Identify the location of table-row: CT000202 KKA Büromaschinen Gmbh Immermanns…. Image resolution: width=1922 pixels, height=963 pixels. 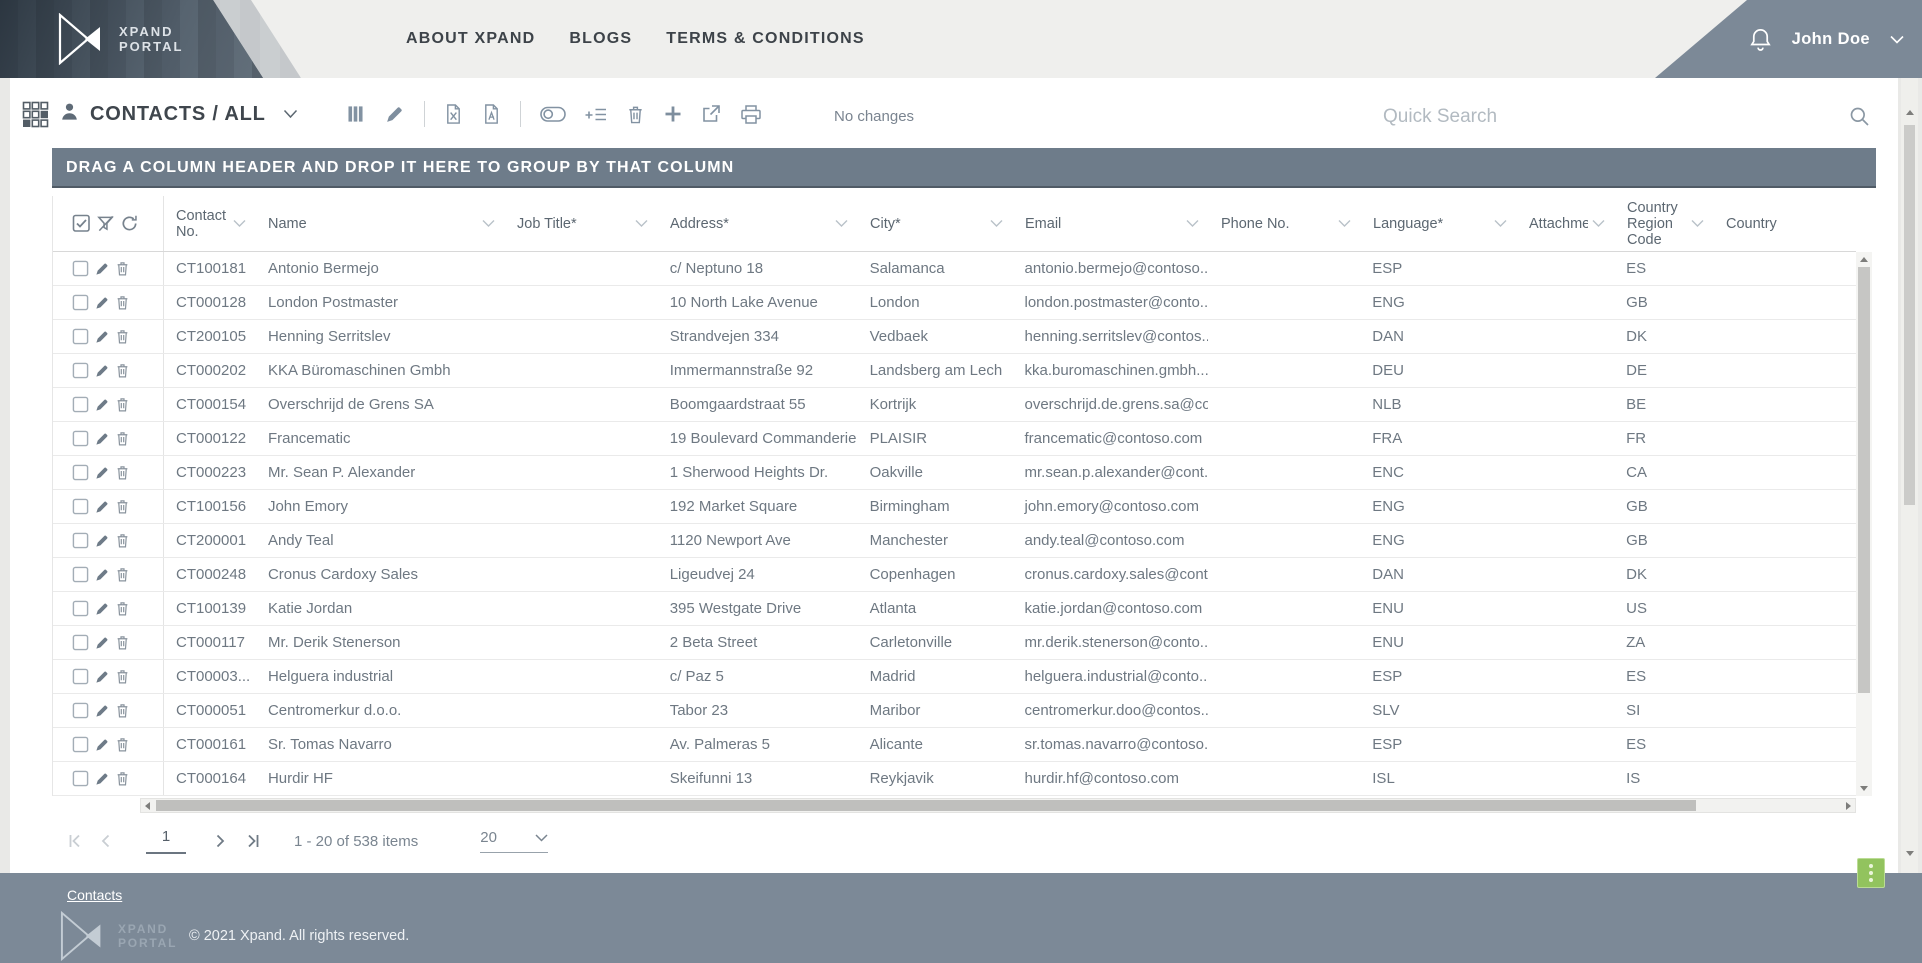
(954, 371).